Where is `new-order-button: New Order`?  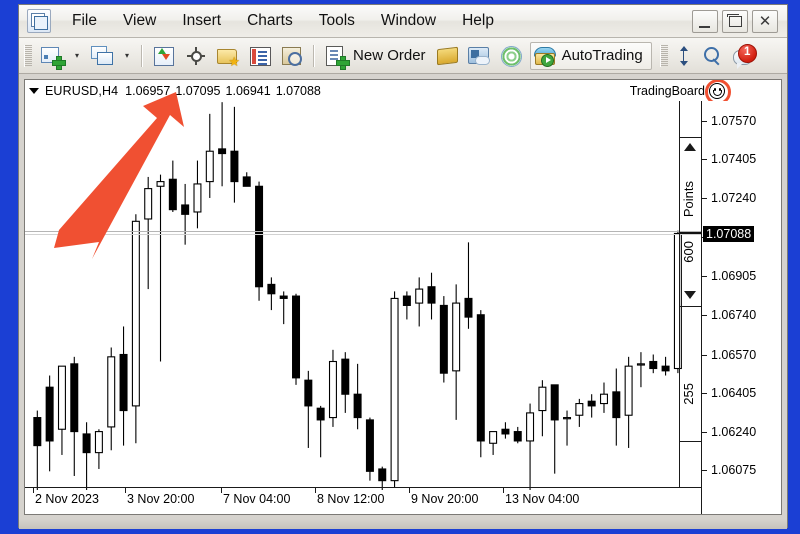
new-order-button: New Order is located at coordinates (375, 56).